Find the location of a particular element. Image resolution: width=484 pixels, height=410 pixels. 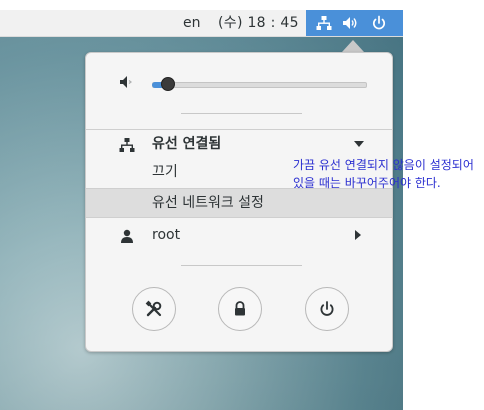

settings-icon is located at coordinates (153, 308).